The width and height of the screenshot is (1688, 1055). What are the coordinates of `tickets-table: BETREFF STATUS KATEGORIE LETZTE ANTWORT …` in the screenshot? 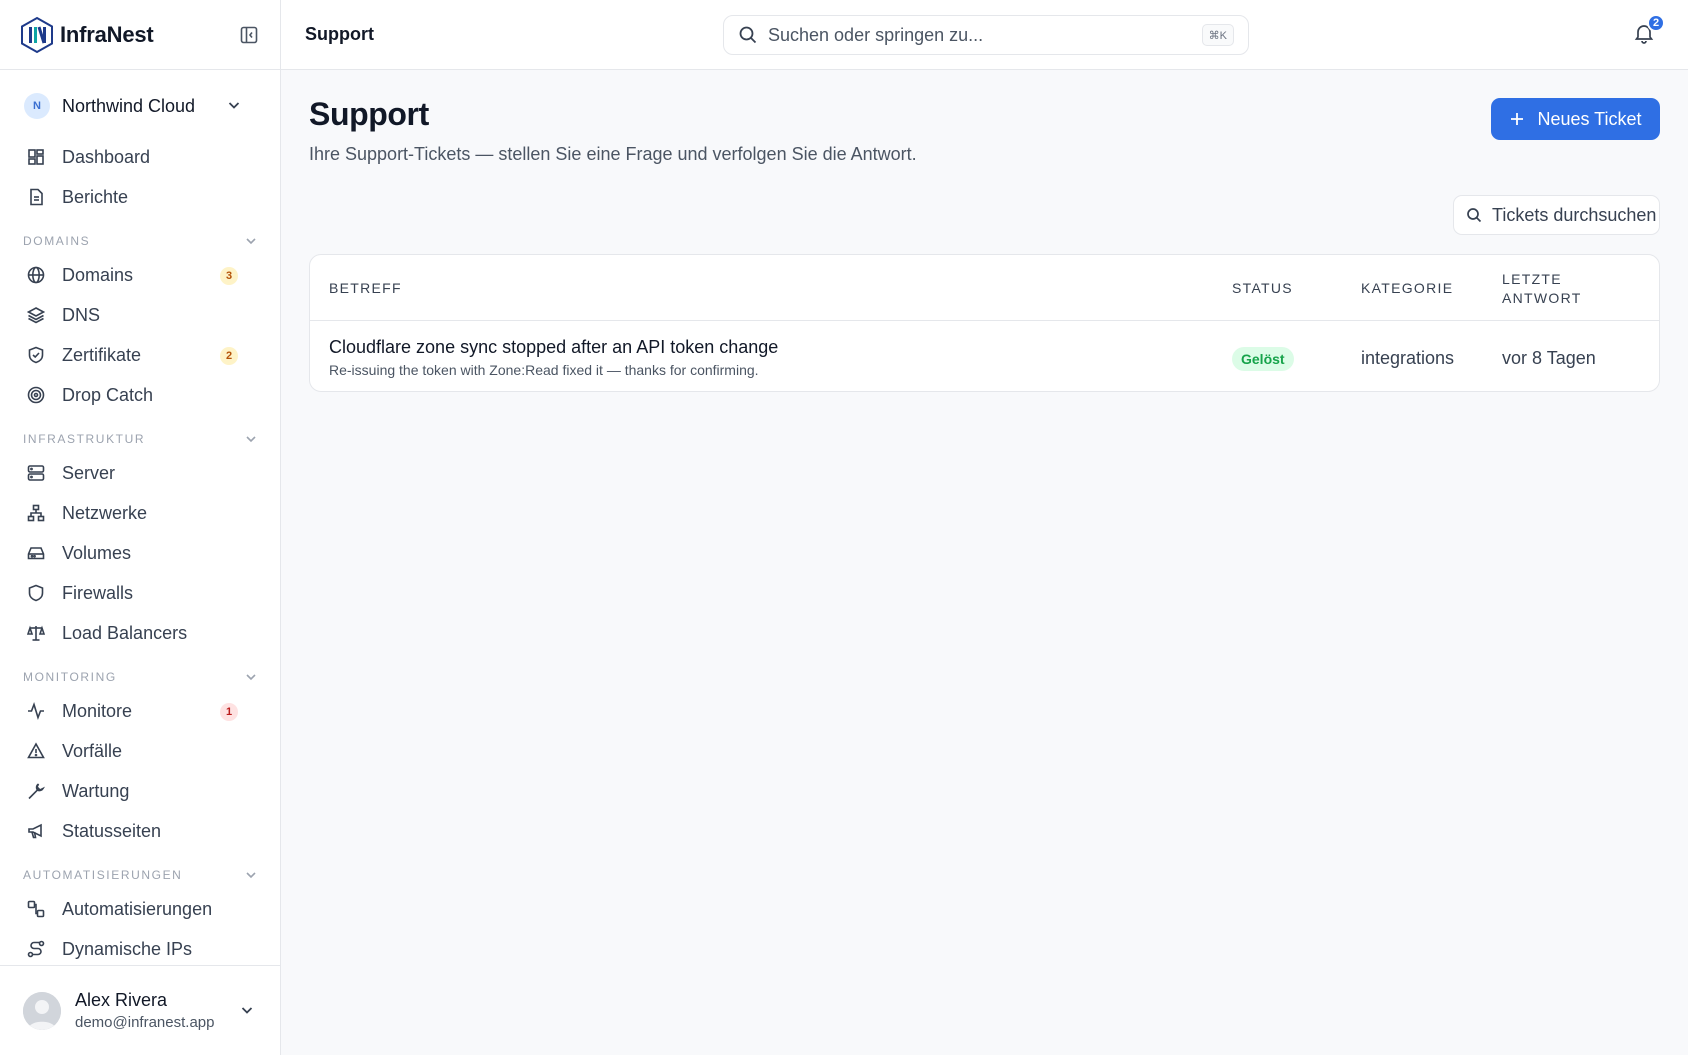 It's located at (984, 323).